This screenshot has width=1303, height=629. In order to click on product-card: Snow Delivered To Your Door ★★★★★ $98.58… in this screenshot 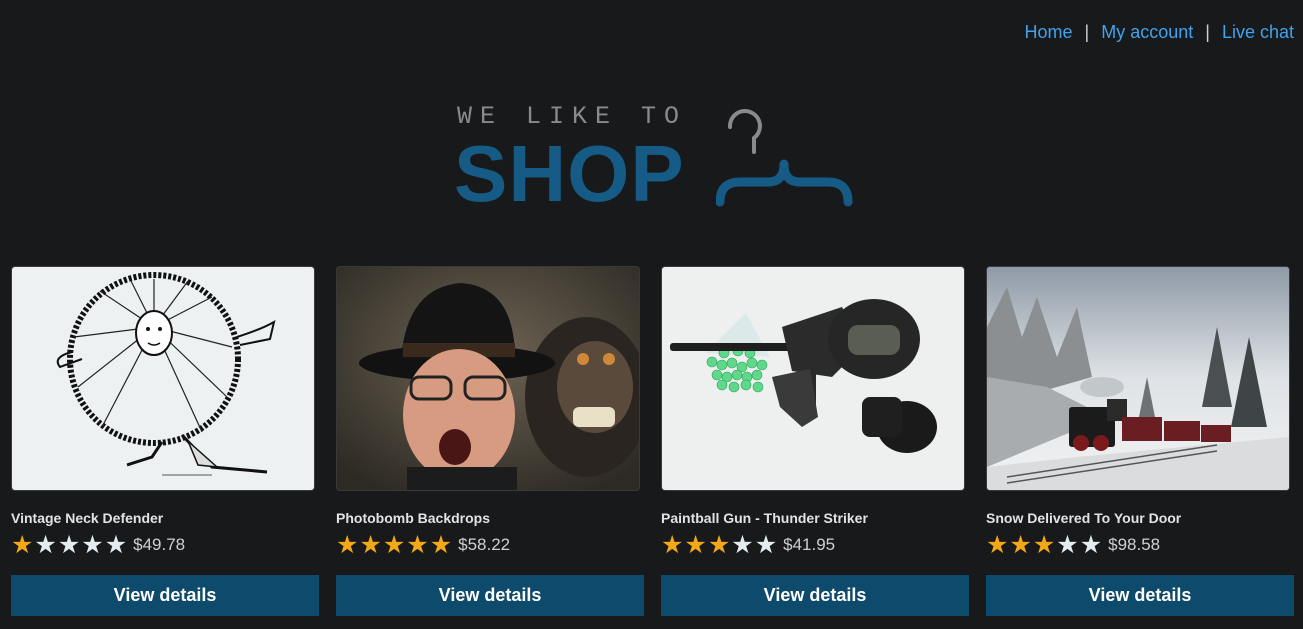, I will do `click(1140, 441)`.